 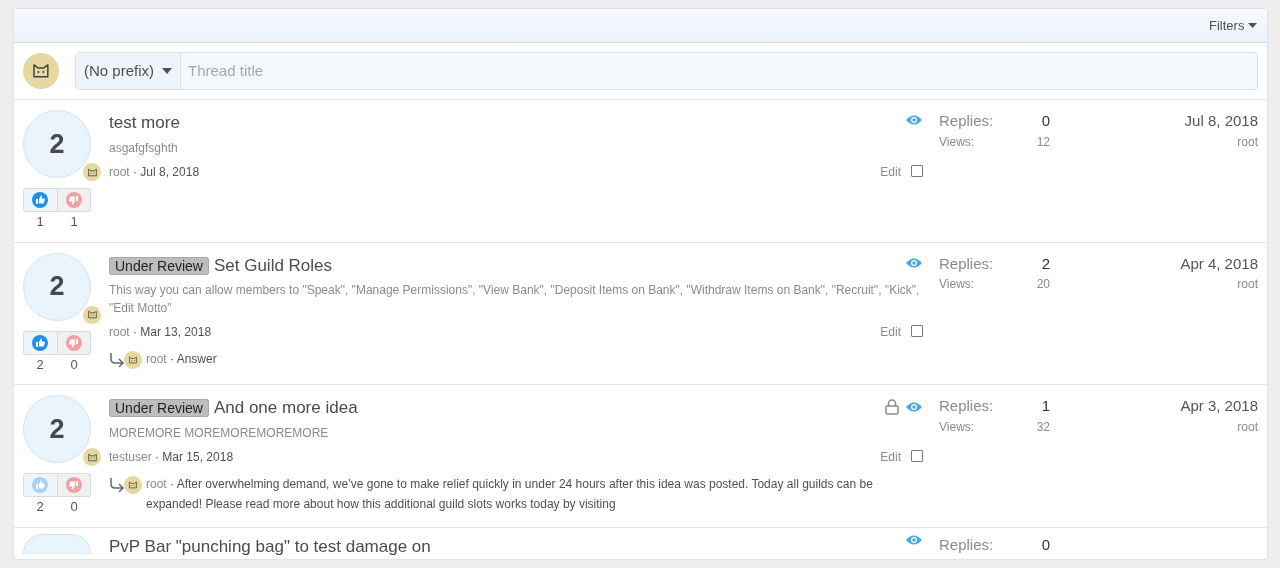 I want to click on answer-text: root · Answer, so click(x=181, y=359).